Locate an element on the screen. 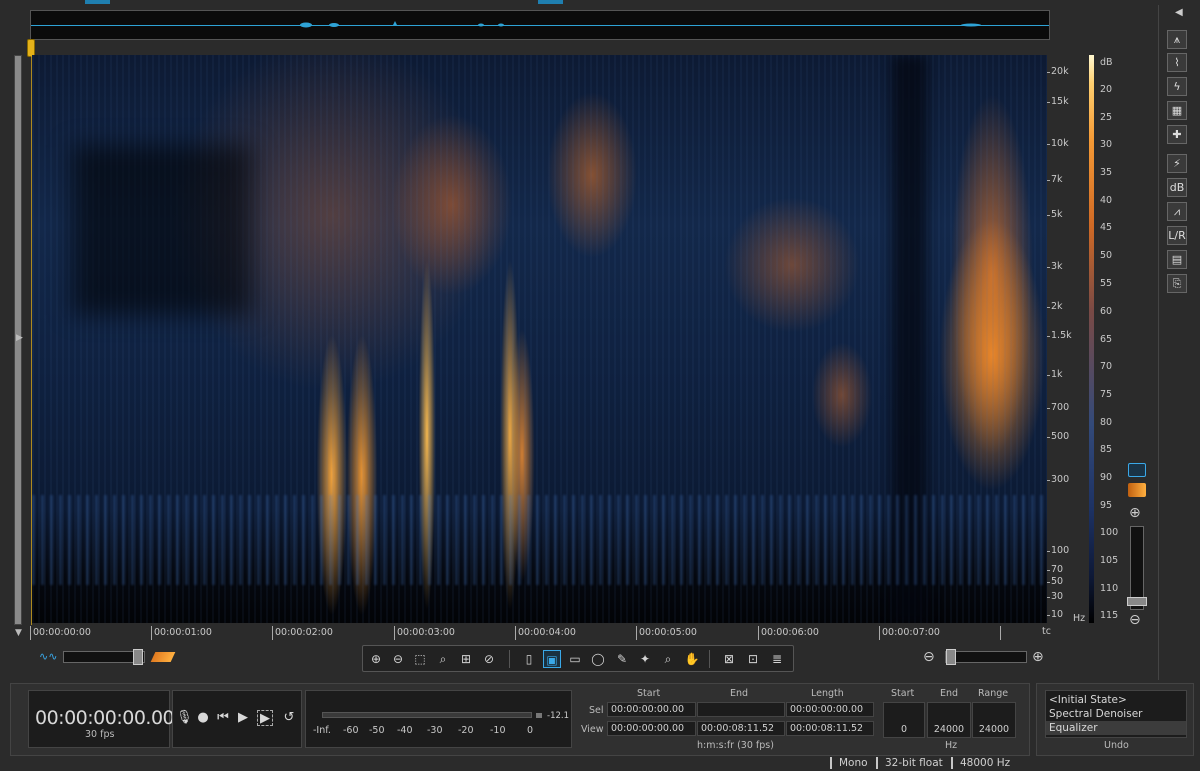 Image resolution: width=1200 pixels, height=771 pixels. current-time-value: 00:00:00:00.00 is located at coordinates (105, 718).